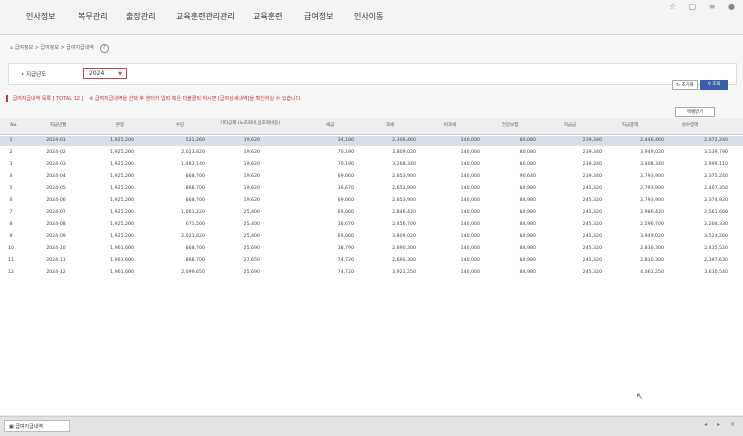 Image resolution: width=743 pixels, height=436 pixels. I want to click on year-select: 2024 ▼, so click(105, 73).